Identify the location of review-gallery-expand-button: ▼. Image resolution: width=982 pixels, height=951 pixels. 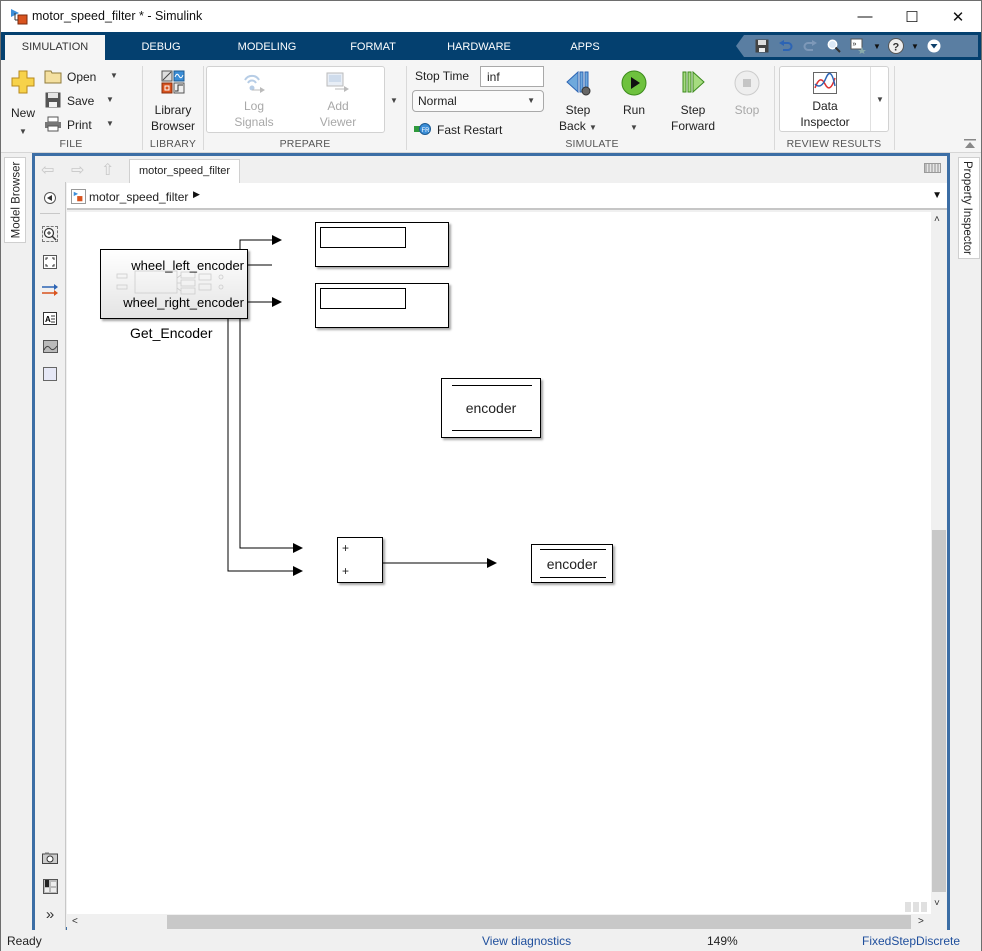
(879, 99).